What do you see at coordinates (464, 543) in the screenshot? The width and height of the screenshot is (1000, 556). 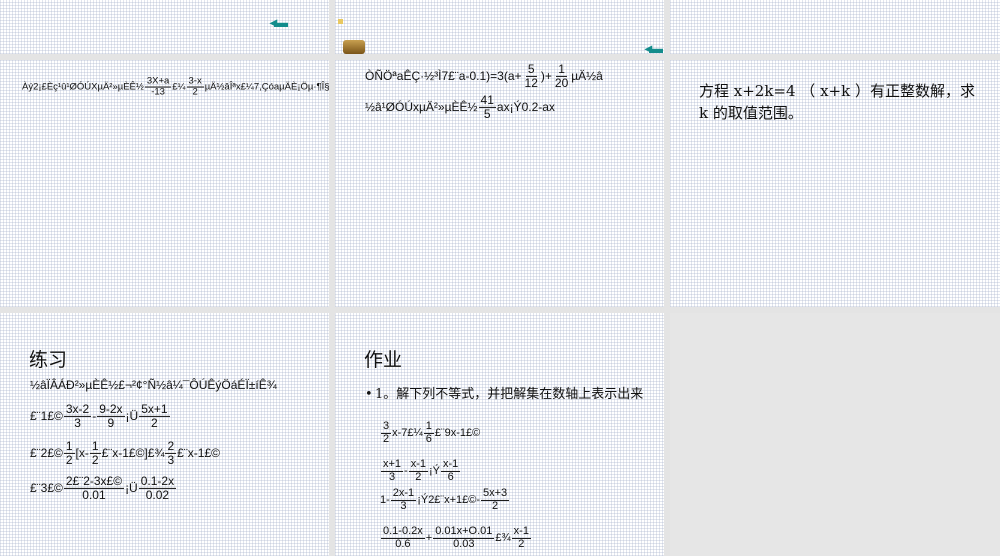 I see `denominator: 0.03` at bounding box center [464, 543].